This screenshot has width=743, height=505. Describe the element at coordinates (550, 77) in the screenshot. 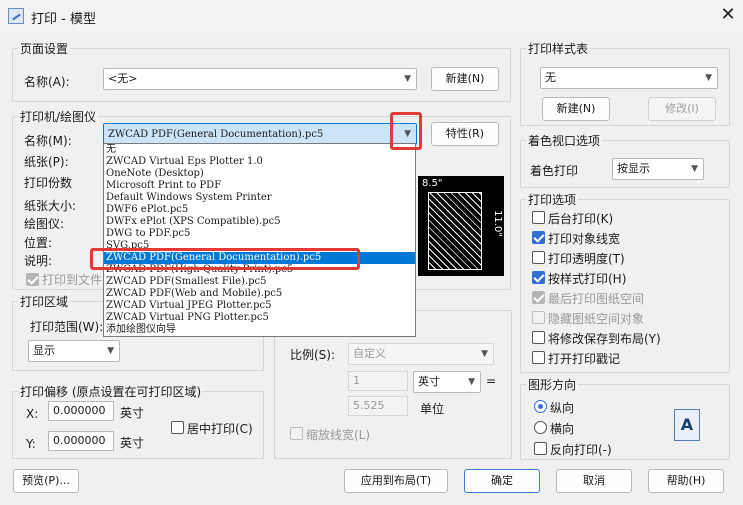

I see `plot-style-value: 无` at that location.